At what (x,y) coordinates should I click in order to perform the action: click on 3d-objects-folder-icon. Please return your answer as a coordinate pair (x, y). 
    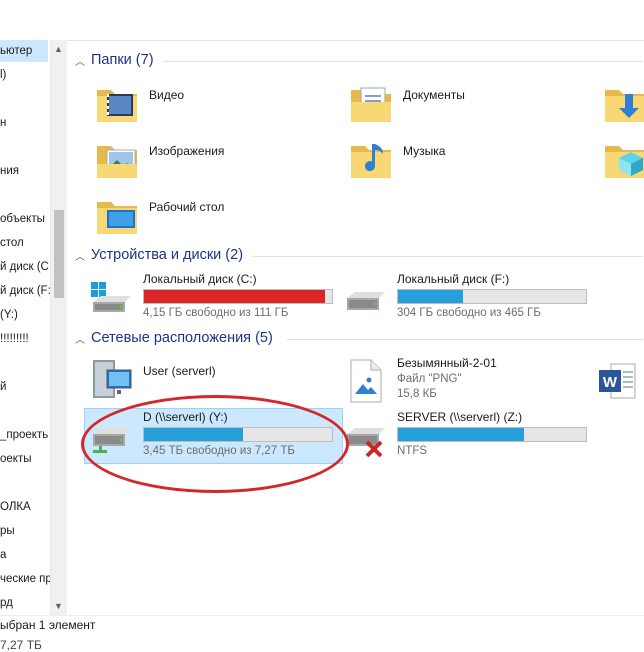
    Looking at the image, I should click on (622, 160).